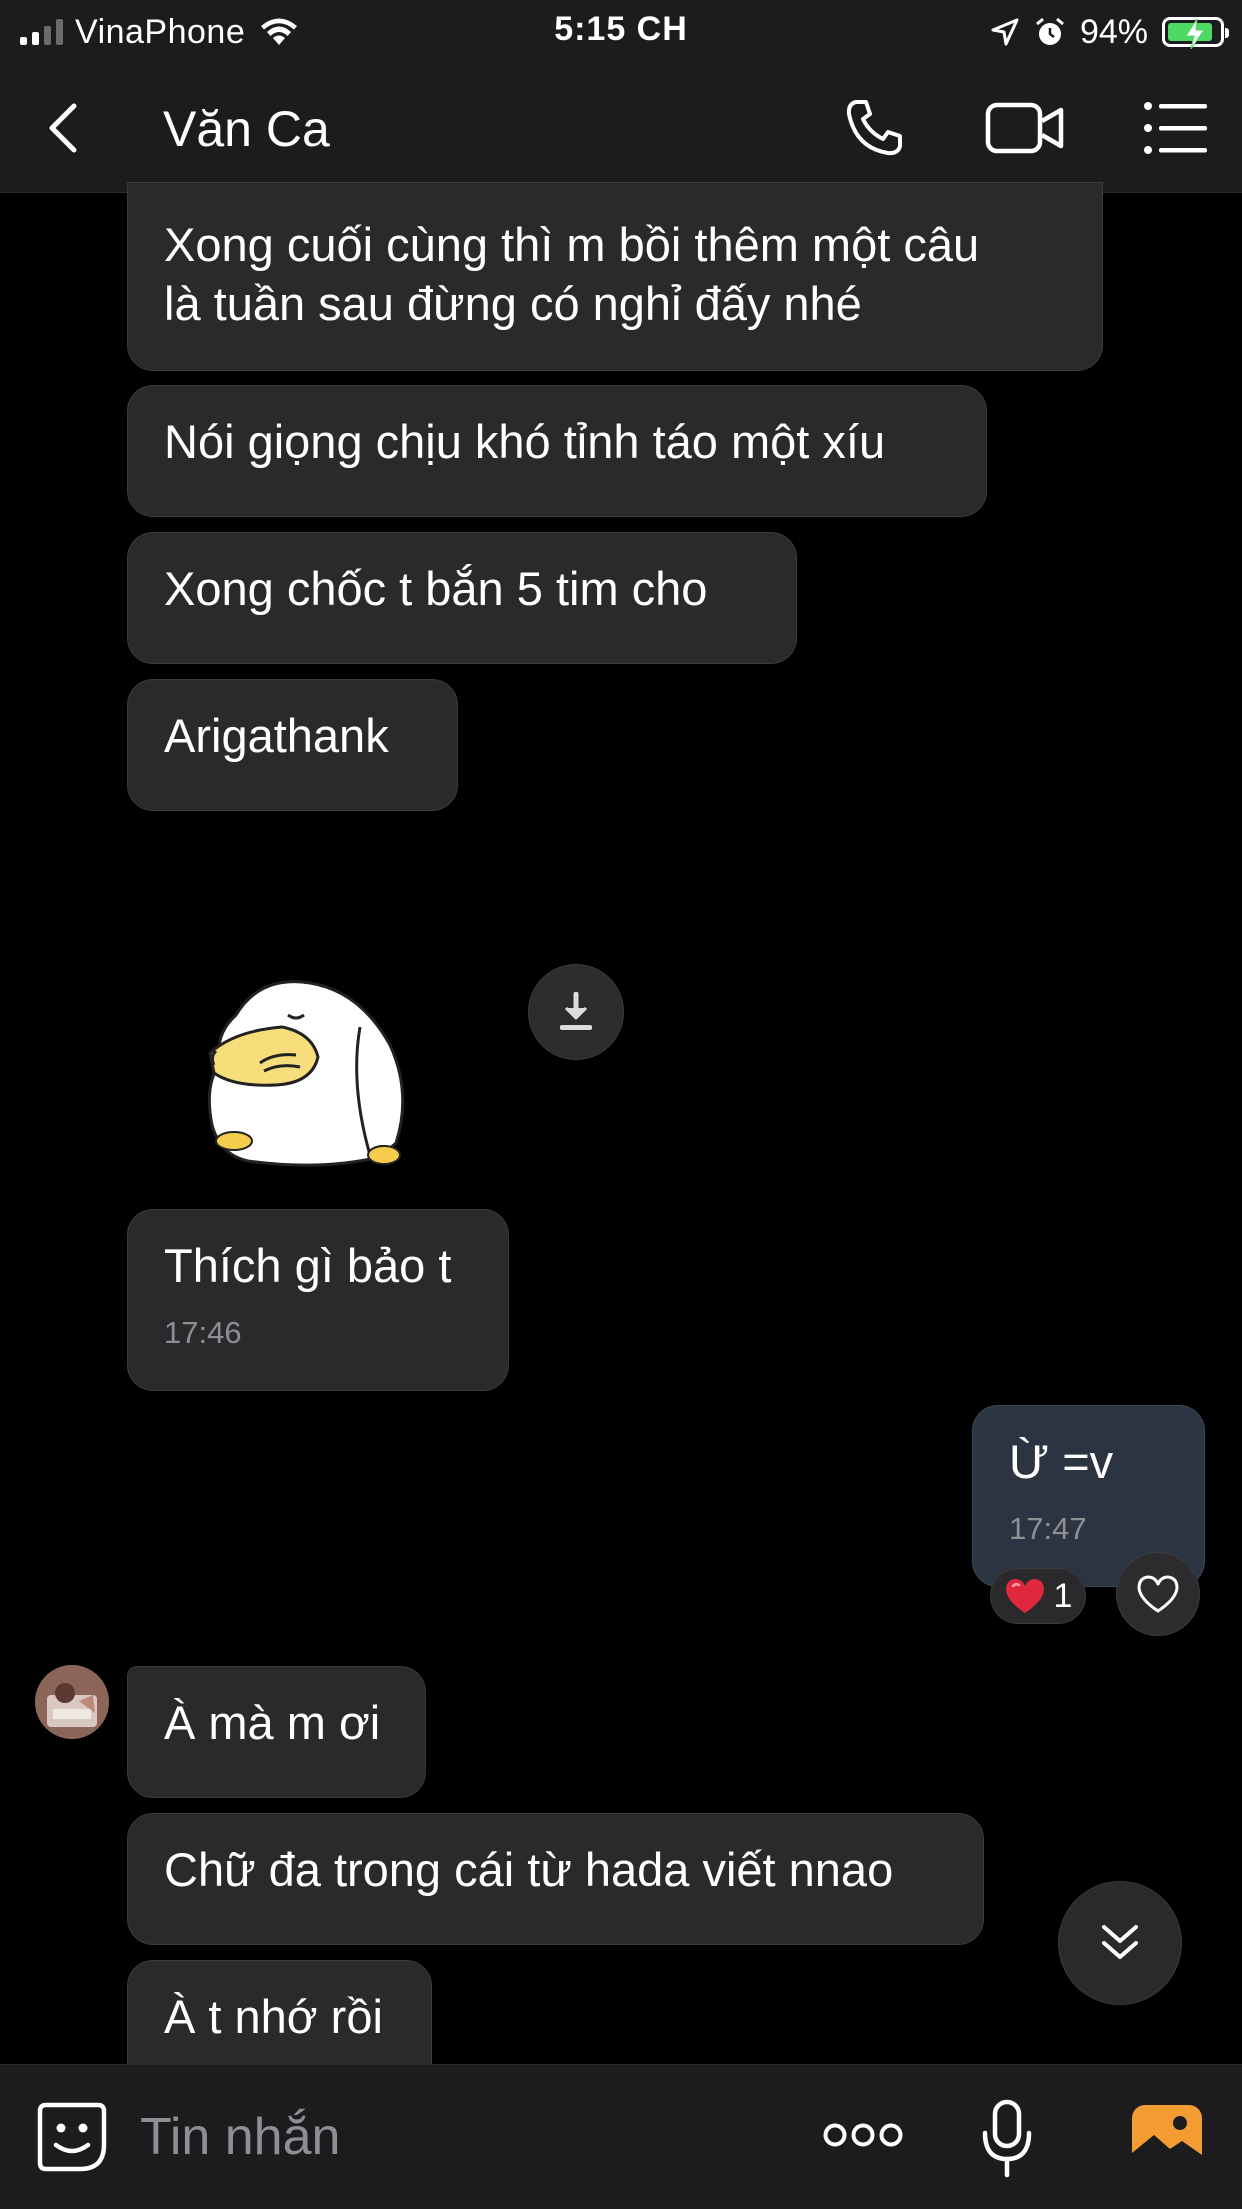  What do you see at coordinates (529, 1869) in the screenshot?
I see `message-text: Chữ đa trong cái từ hada viết nnao` at bounding box center [529, 1869].